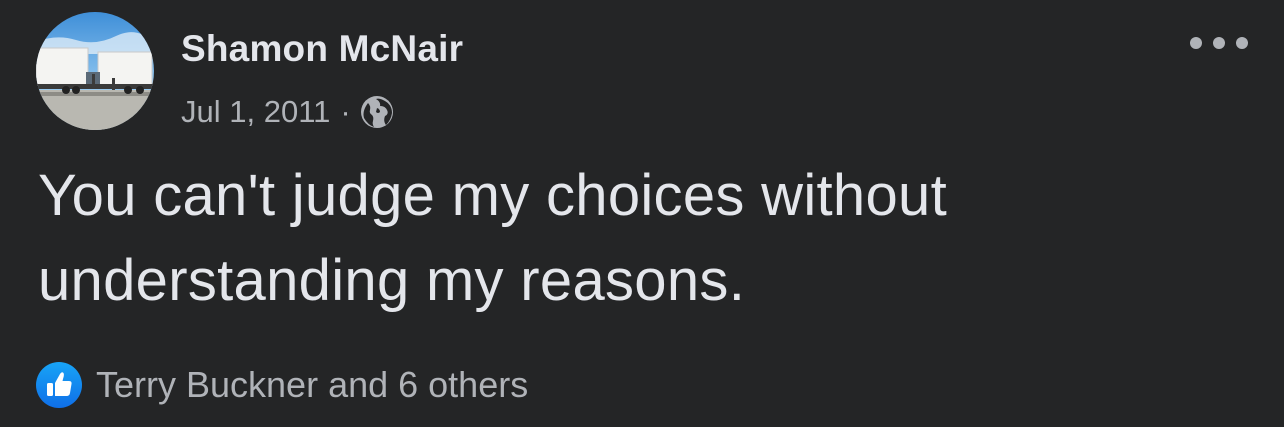 The width and height of the screenshot is (1284, 427). What do you see at coordinates (255, 112) in the screenshot?
I see `post-date: Jul 1, 2011` at bounding box center [255, 112].